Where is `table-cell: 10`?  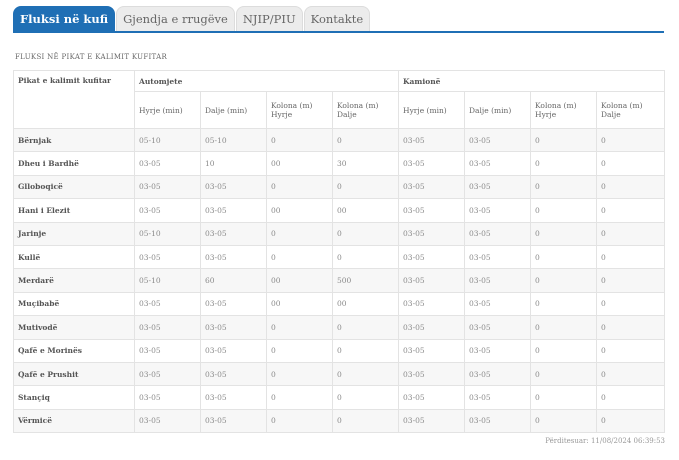
table-cell: 10 is located at coordinates (233, 163).